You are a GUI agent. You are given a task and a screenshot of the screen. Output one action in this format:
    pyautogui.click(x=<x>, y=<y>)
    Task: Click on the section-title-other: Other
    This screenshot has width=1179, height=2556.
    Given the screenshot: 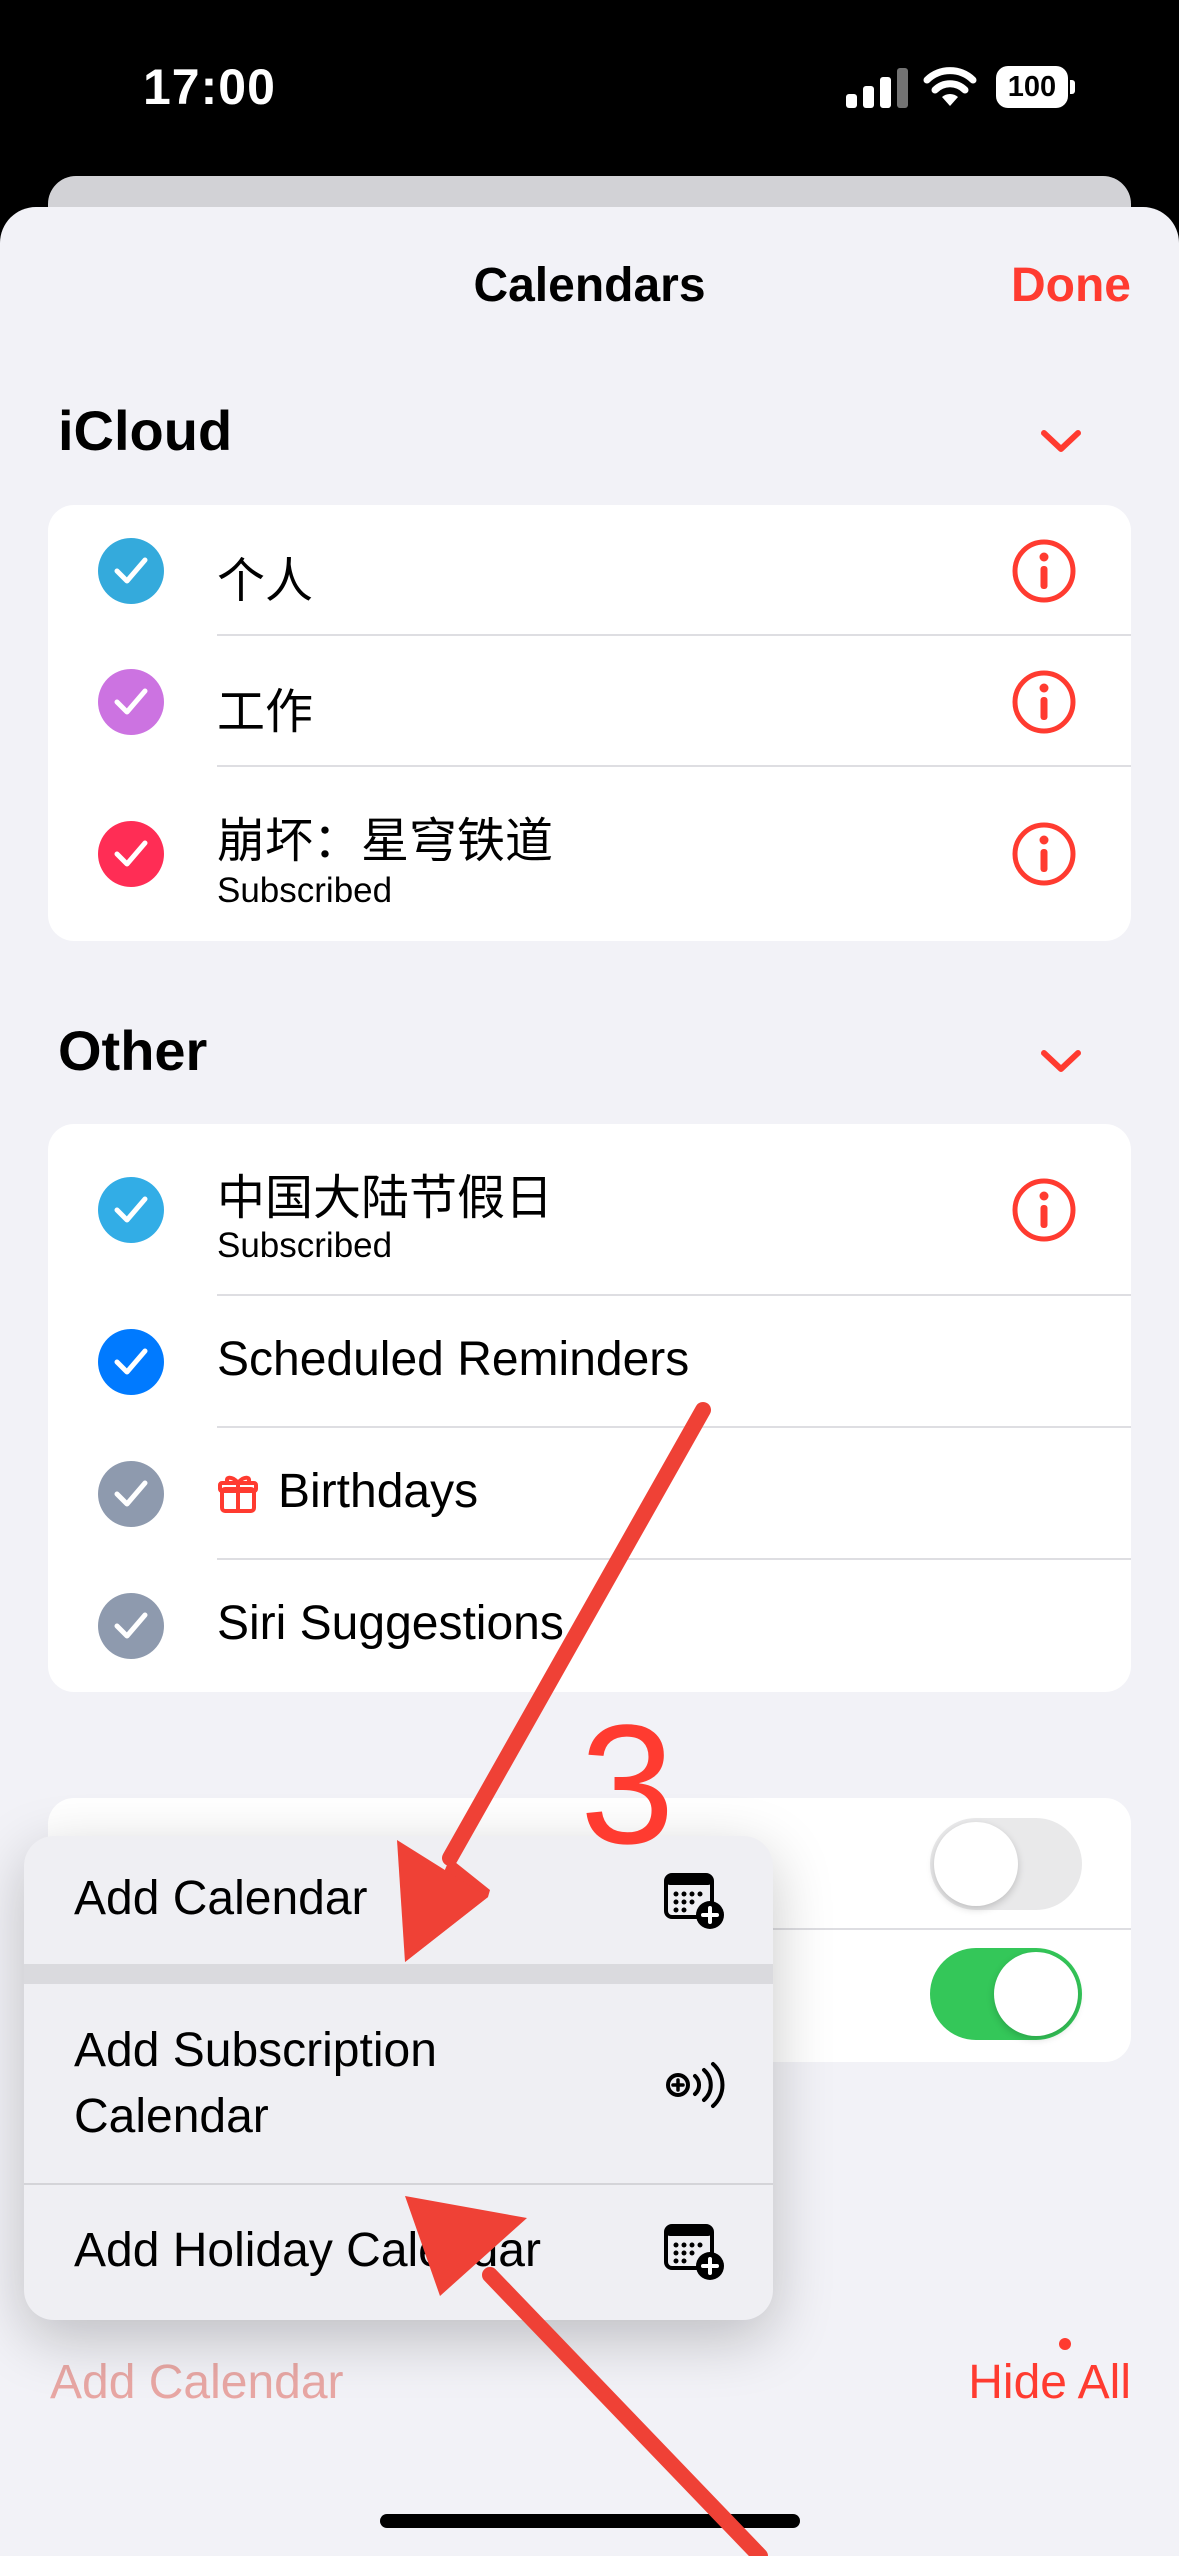 What is the action you would take?
    pyautogui.click(x=133, y=1050)
    